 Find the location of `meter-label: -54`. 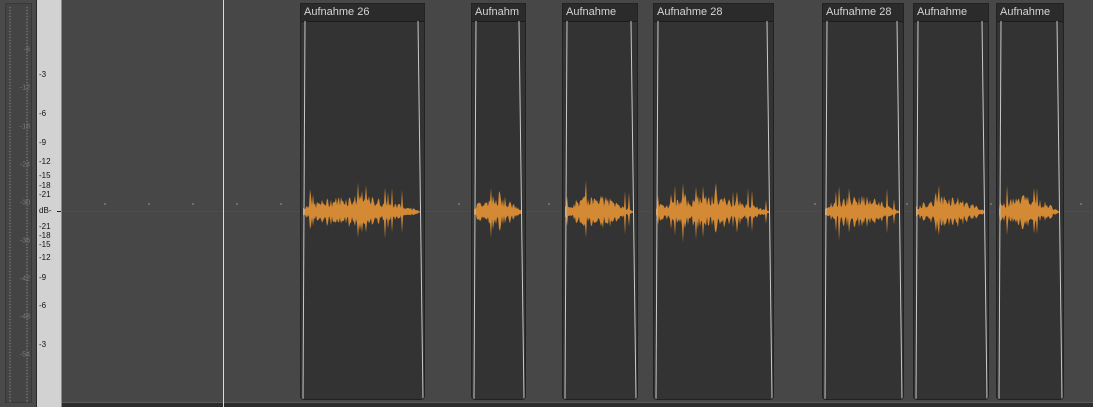

meter-label: -54 is located at coordinates (24, 355).